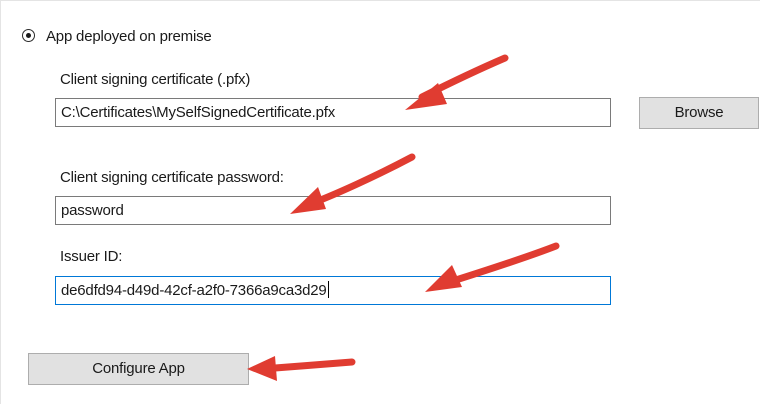 The width and height of the screenshot is (760, 404). Describe the element at coordinates (91, 256) in the screenshot. I see `issuer-id-label: Issuer ID:` at that location.